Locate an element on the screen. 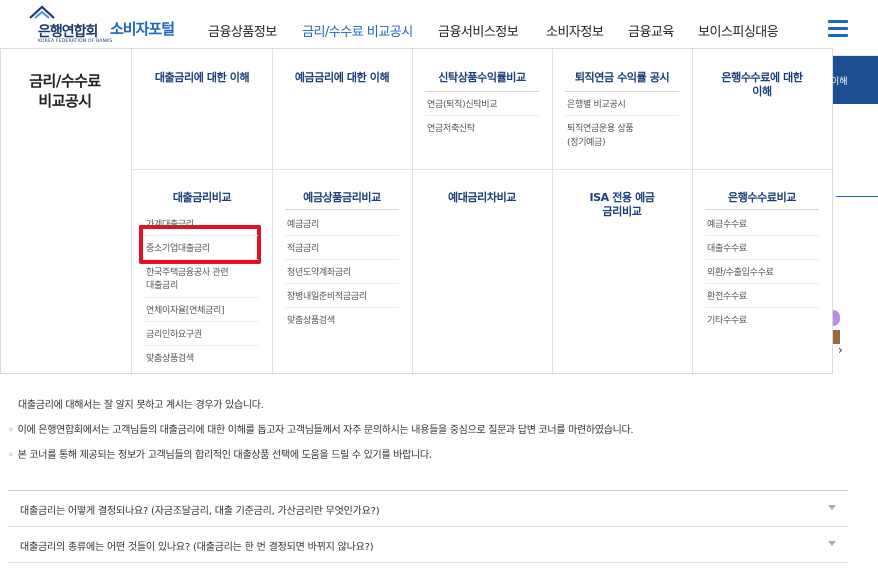 This screenshot has width=878, height=572. menu-item-retirement-product: 퇴직연금운용 상품 is located at coordinates (600, 129).